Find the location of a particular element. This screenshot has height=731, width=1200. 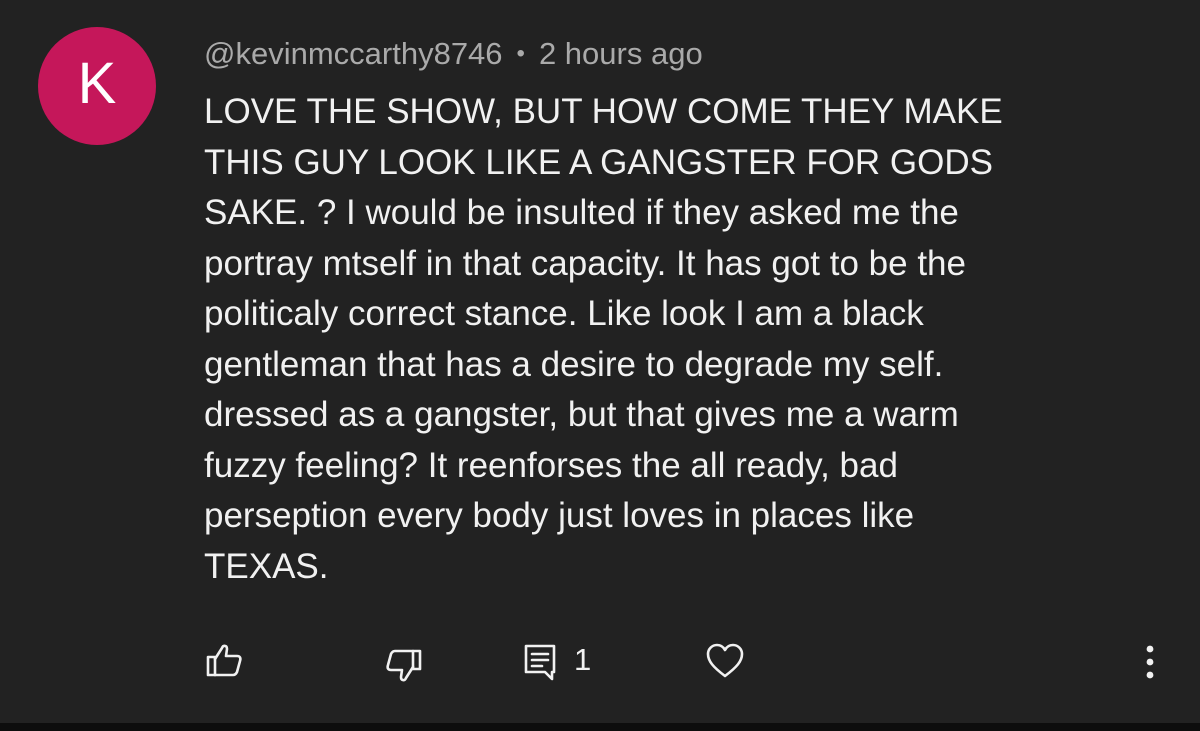

timestamp: 2 hours ago is located at coordinates (621, 53).